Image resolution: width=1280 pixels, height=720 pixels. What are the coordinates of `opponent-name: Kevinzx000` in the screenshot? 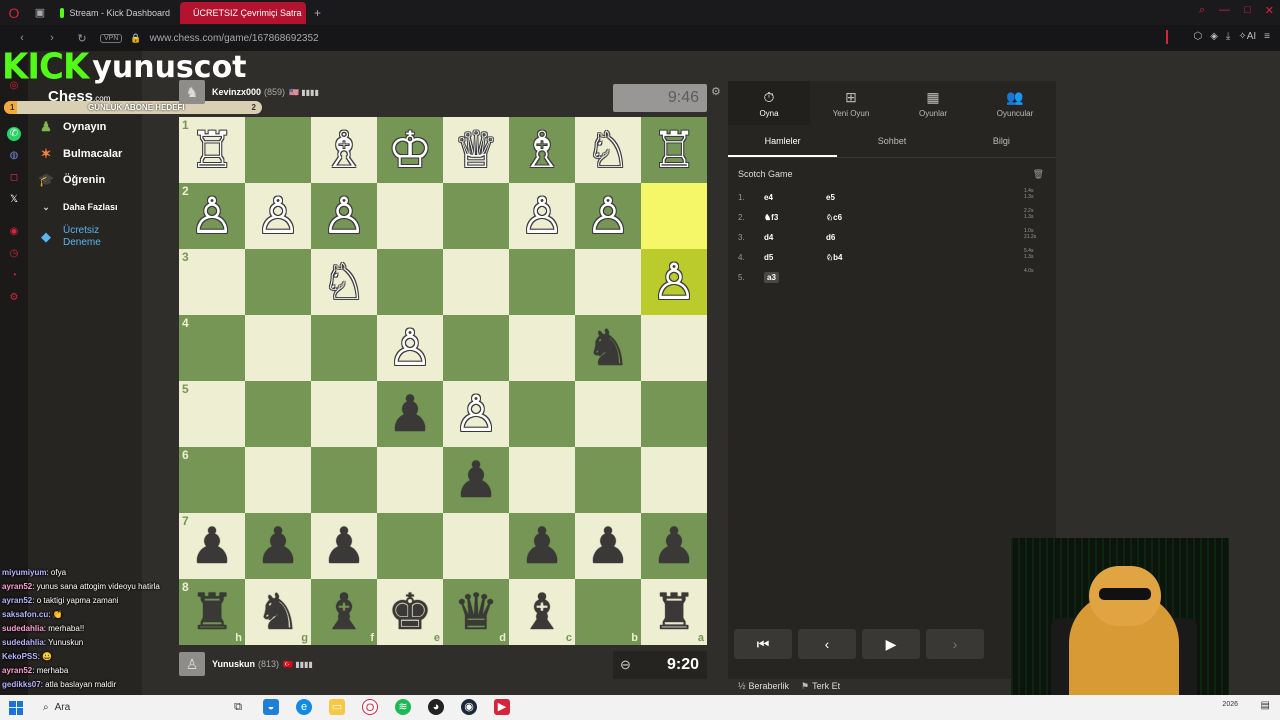 It's located at (236, 92).